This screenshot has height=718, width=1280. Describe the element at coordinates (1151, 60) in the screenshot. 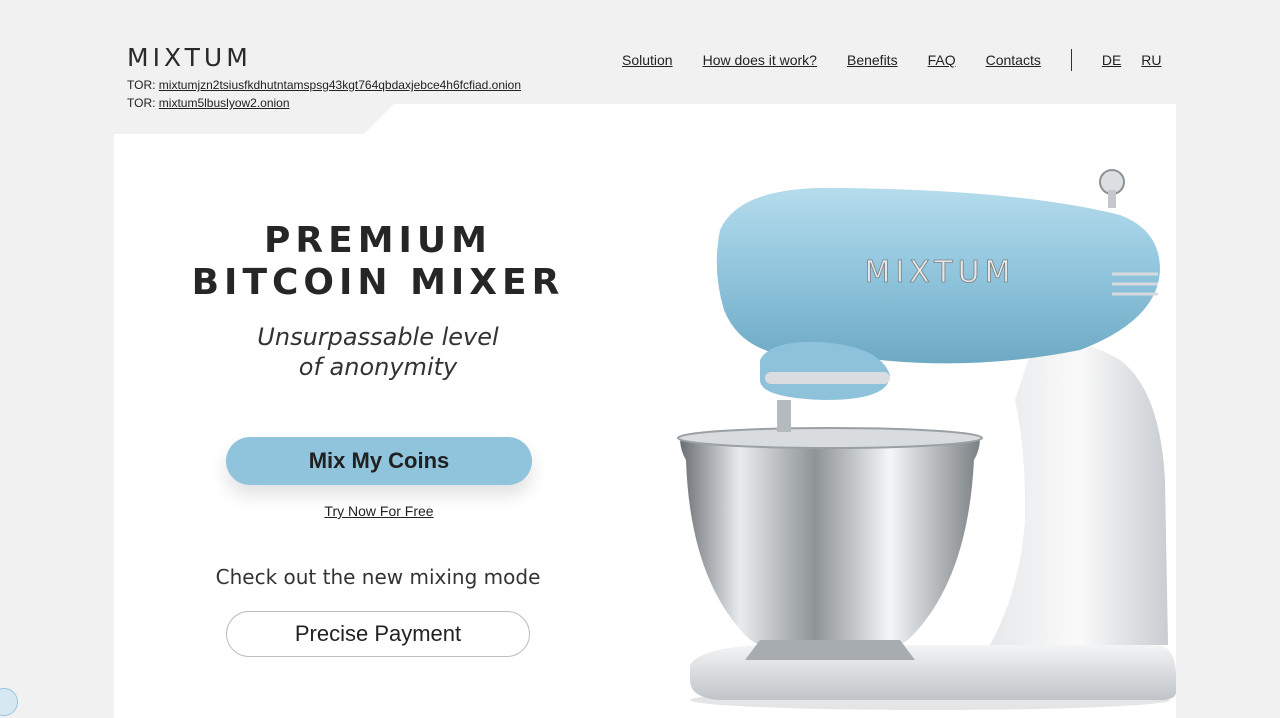

I see `lang-ru: RU` at that location.